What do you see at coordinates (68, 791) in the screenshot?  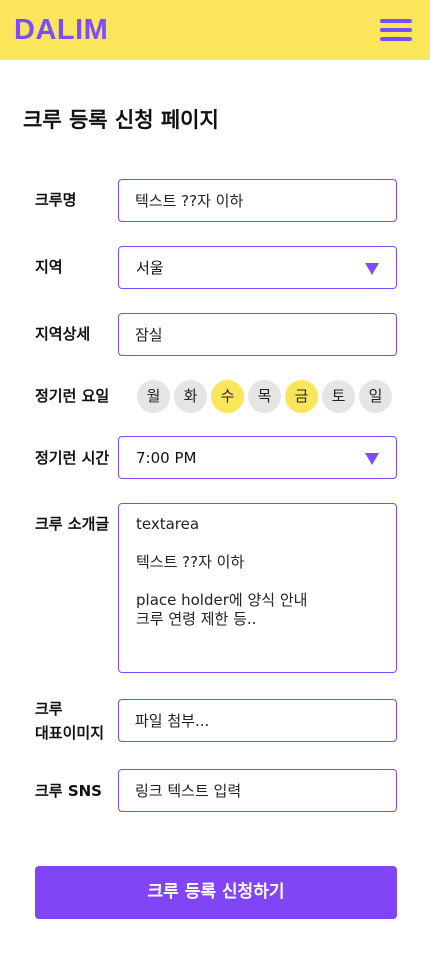 I see `sns-label: 크루 SNS` at bounding box center [68, 791].